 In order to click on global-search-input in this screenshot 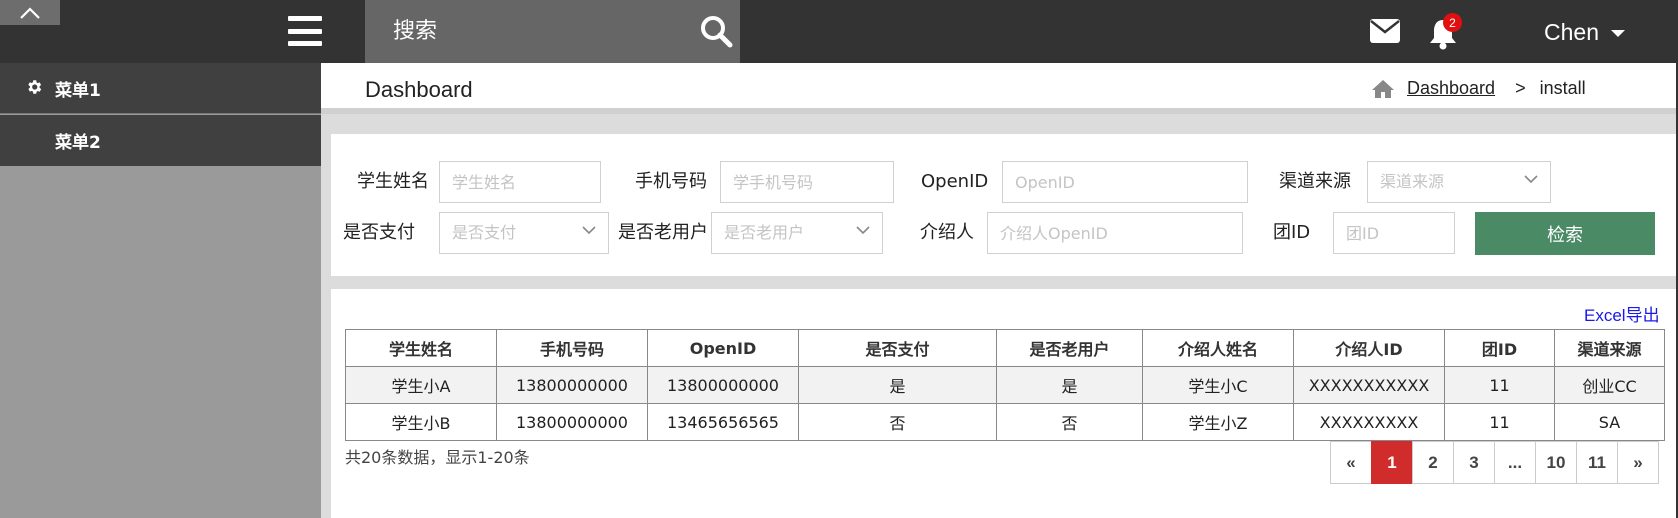, I will do `click(515, 31)`.